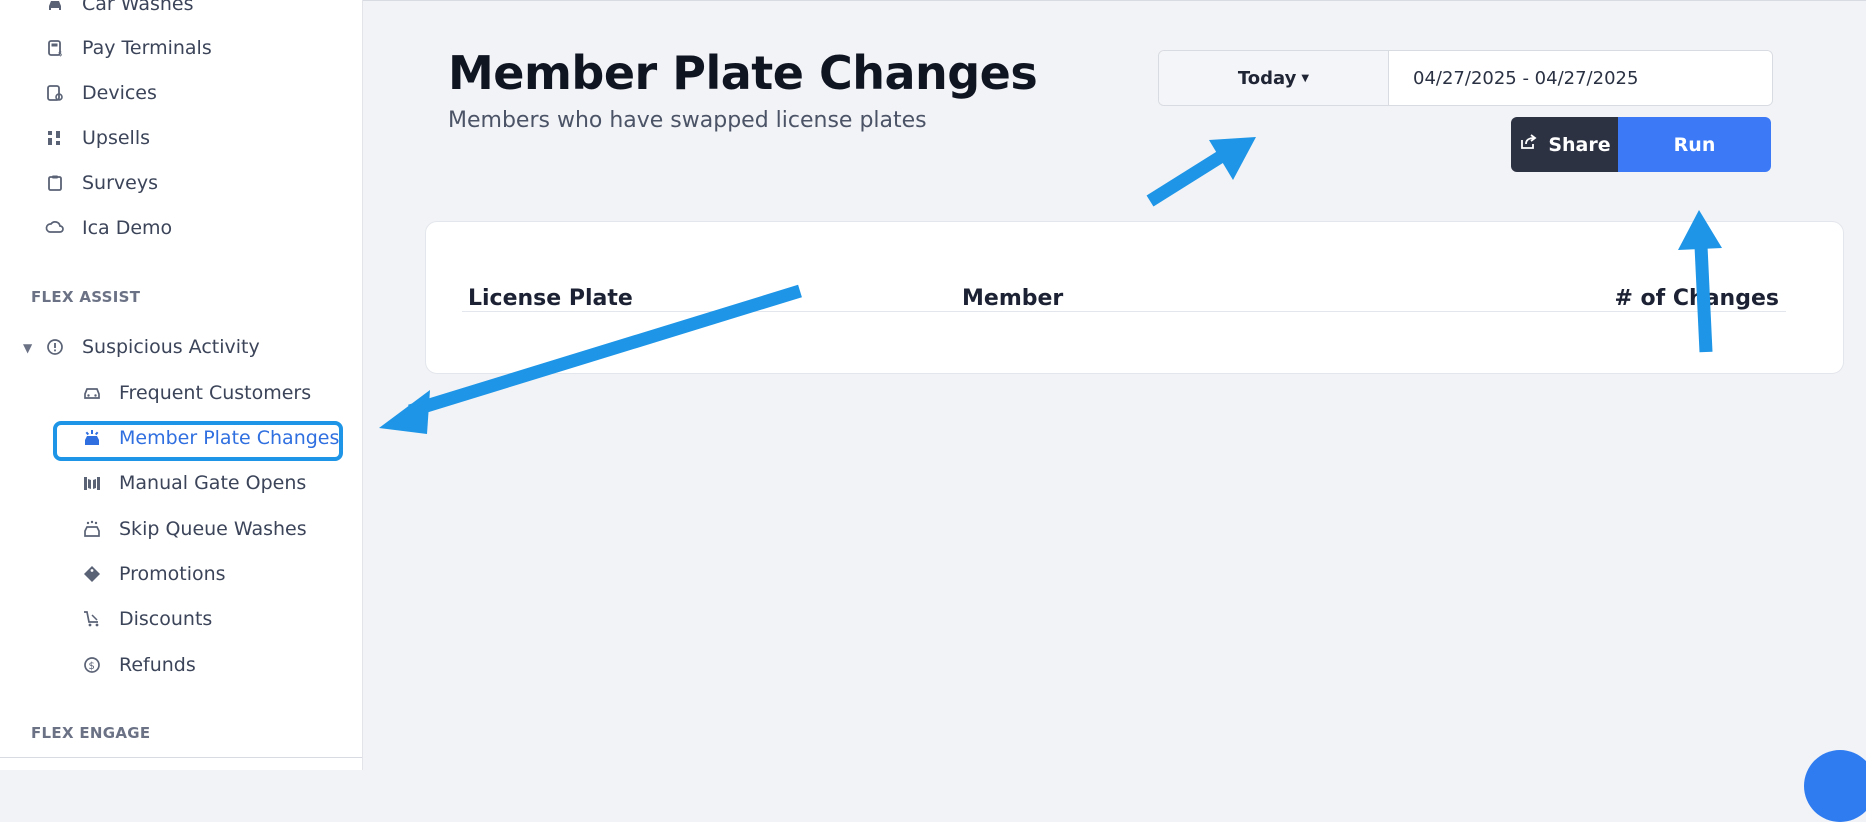  I want to click on date-range-input, so click(1580, 78).